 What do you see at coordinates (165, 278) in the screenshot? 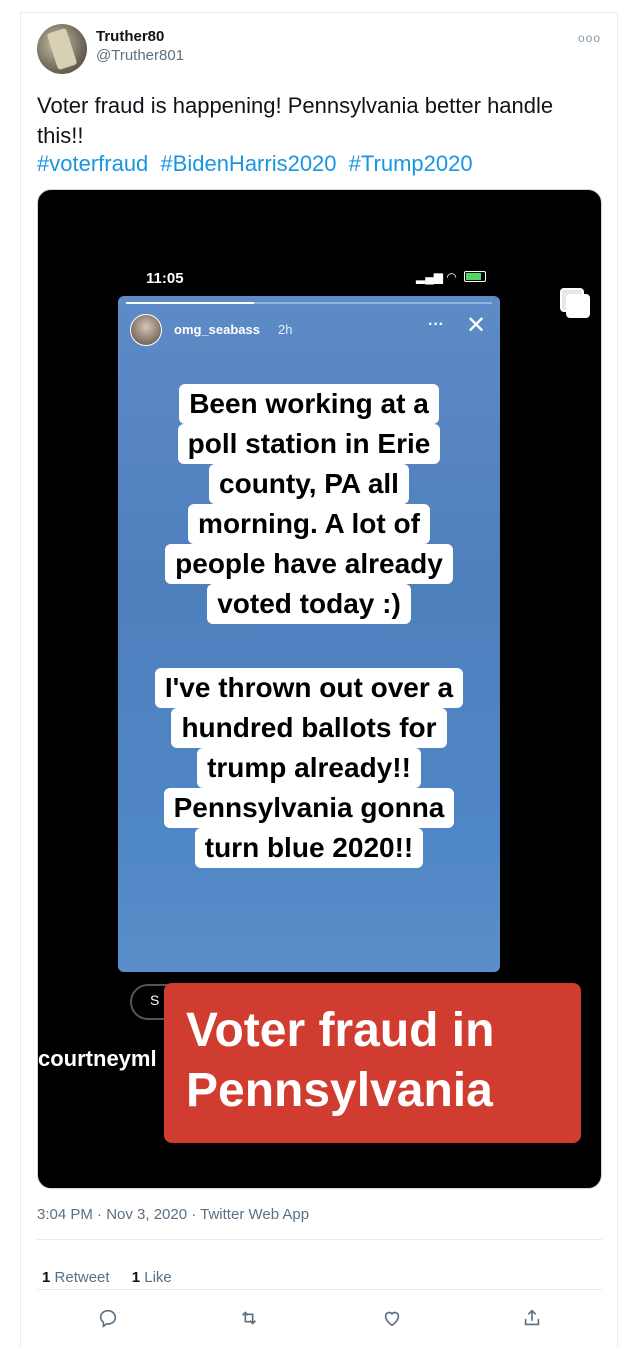
I see `phone-status-time: 11:05` at bounding box center [165, 278].